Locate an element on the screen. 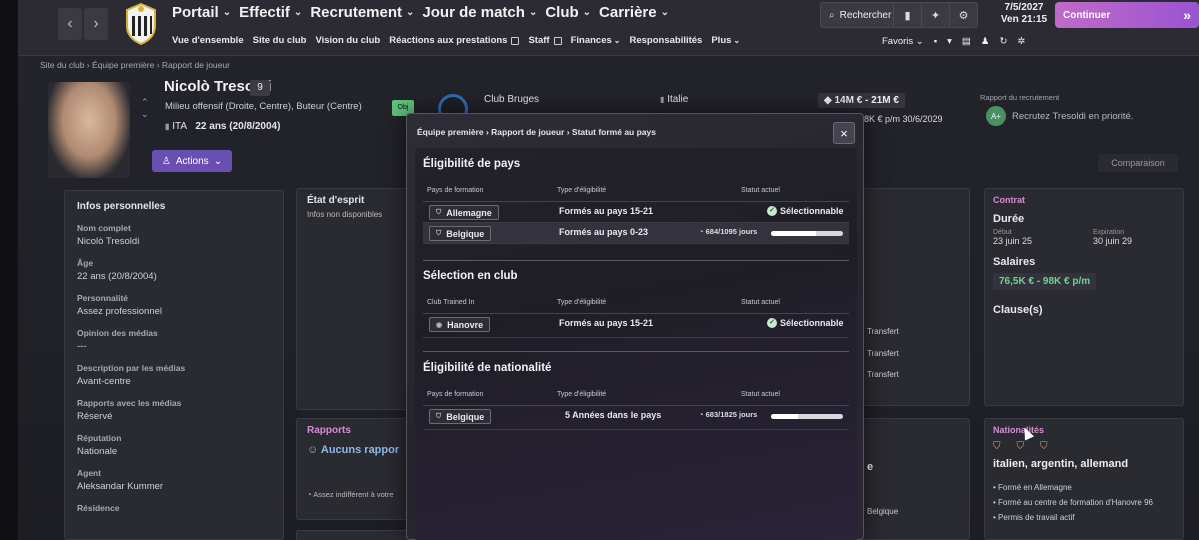 This screenshot has width=1199, height=540. subnav-finances: Finances ⌄ is located at coordinates (596, 40).